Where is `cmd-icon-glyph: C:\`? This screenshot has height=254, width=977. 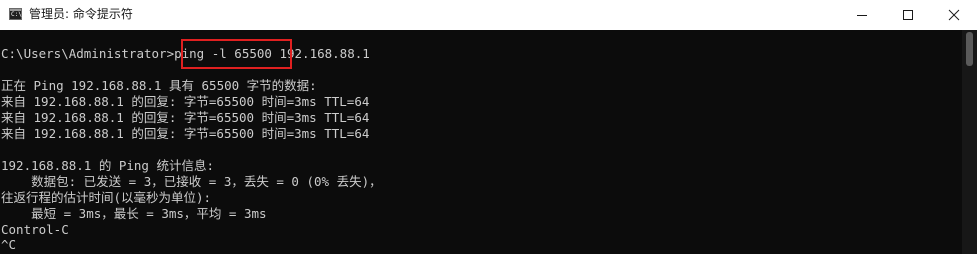
cmd-icon-glyph: C:\ is located at coordinates (16, 14).